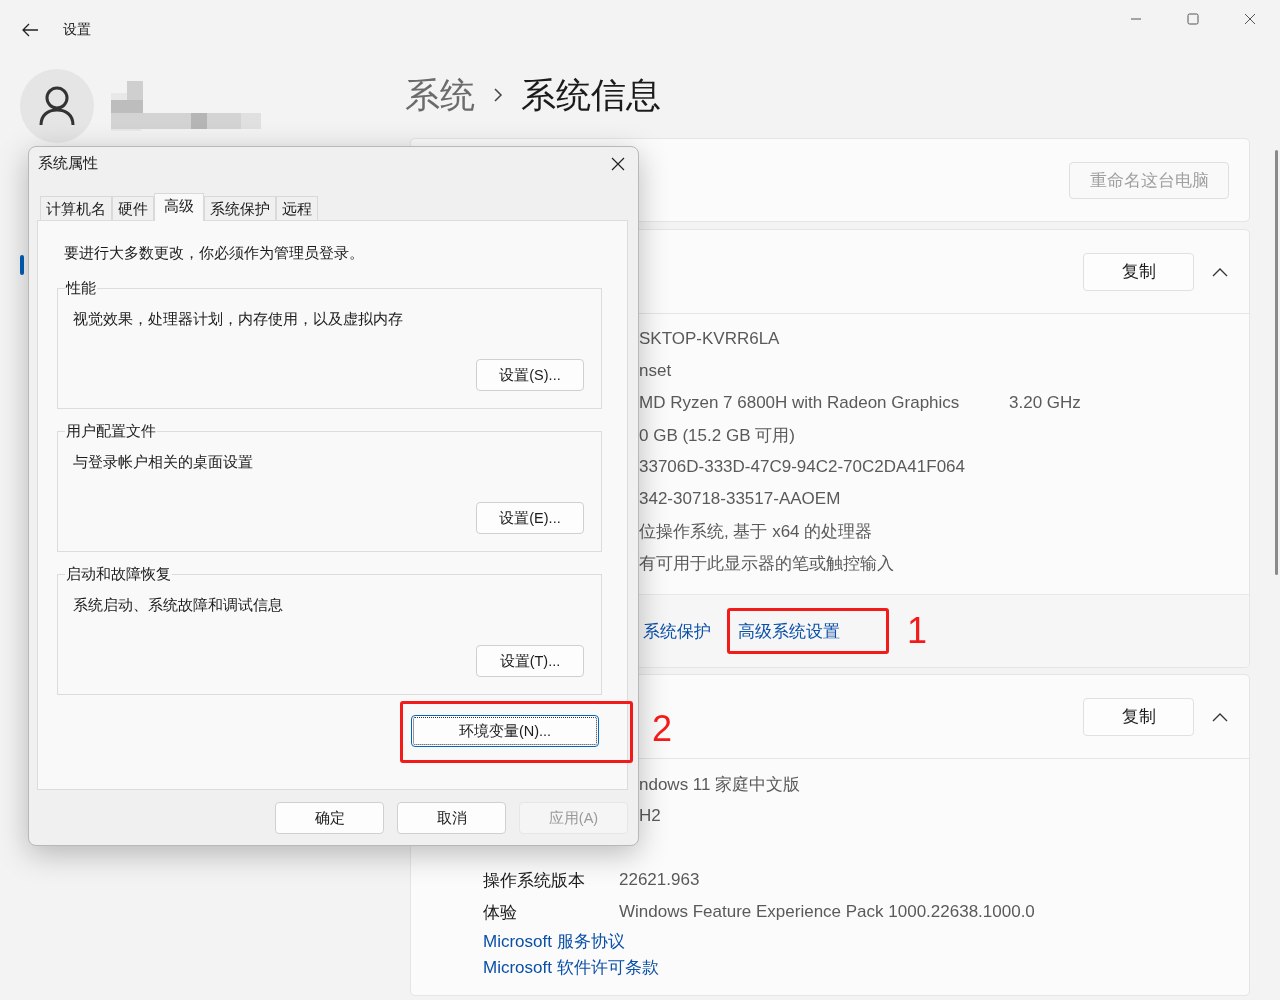  Describe the element at coordinates (534, 880) in the screenshot. I see `spec-label: 操作系统版本` at that location.